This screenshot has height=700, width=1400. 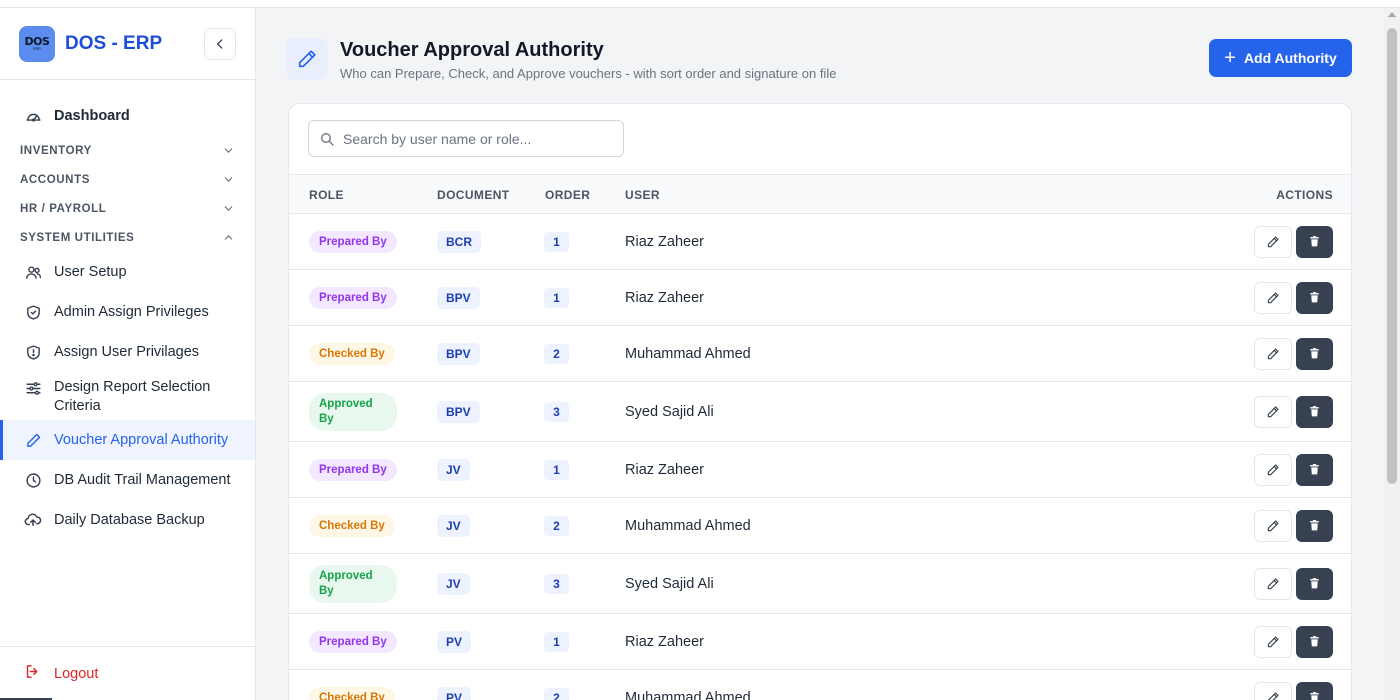 I want to click on sliders-icon, so click(x=33, y=388).